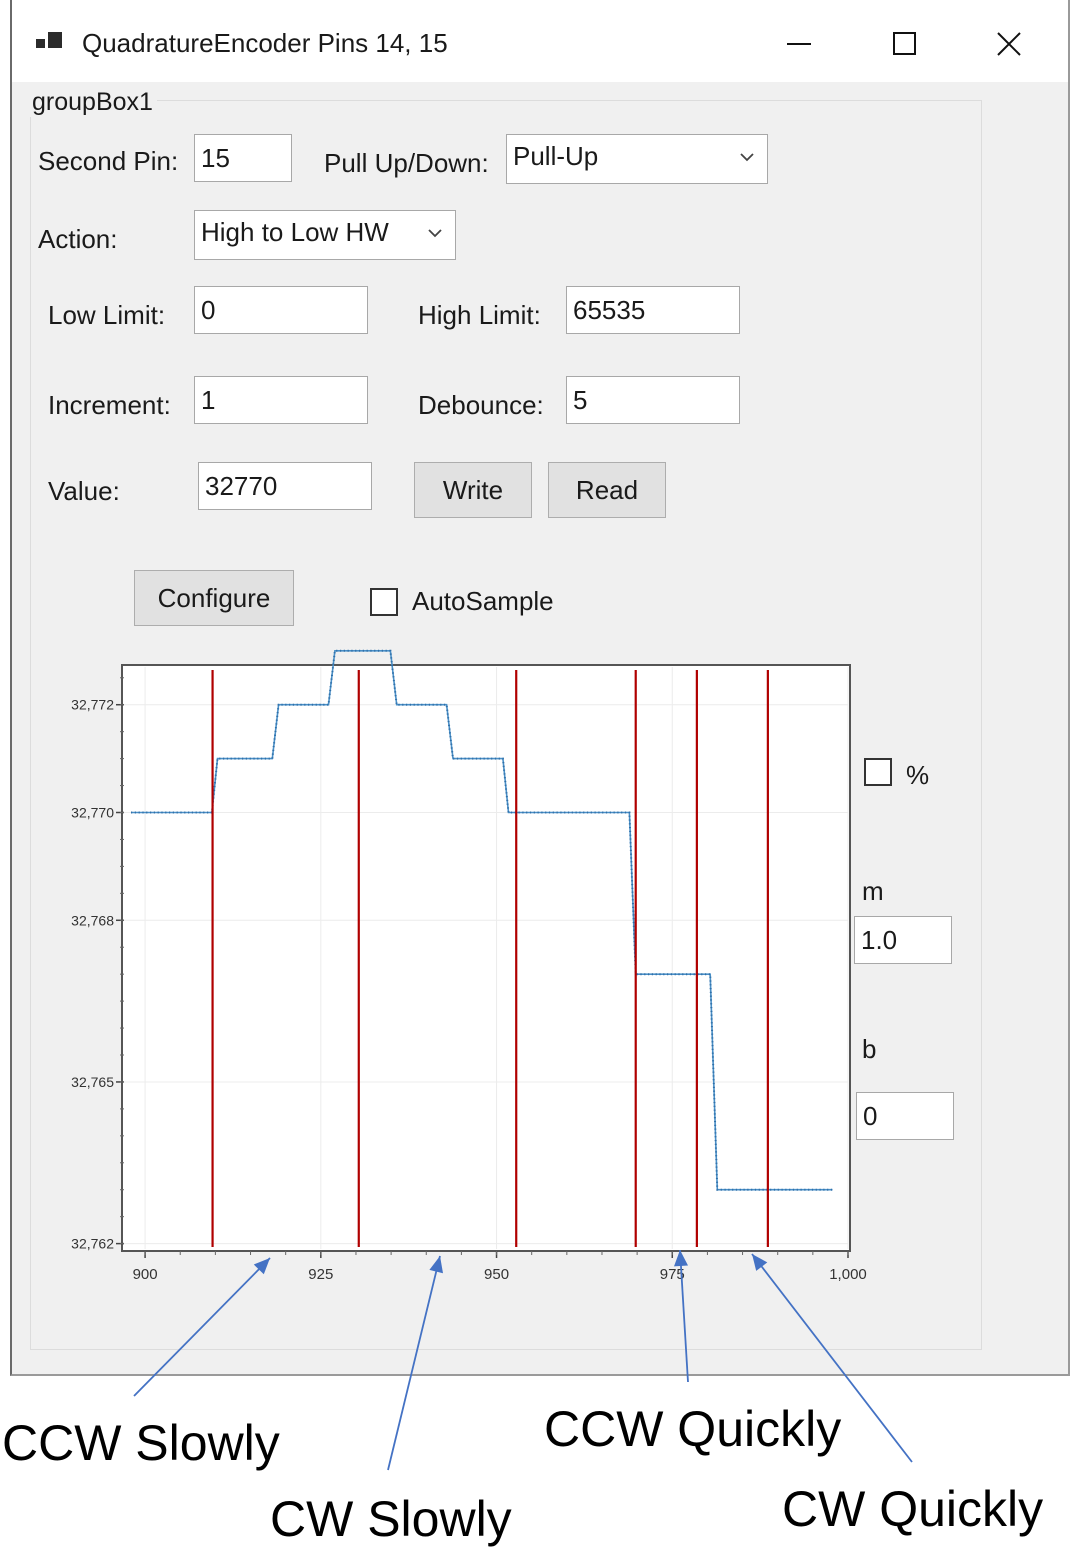 The width and height of the screenshot is (1086, 1568). I want to click on annotation-ccw-slowly: CCW Slowly, so click(141, 1443).